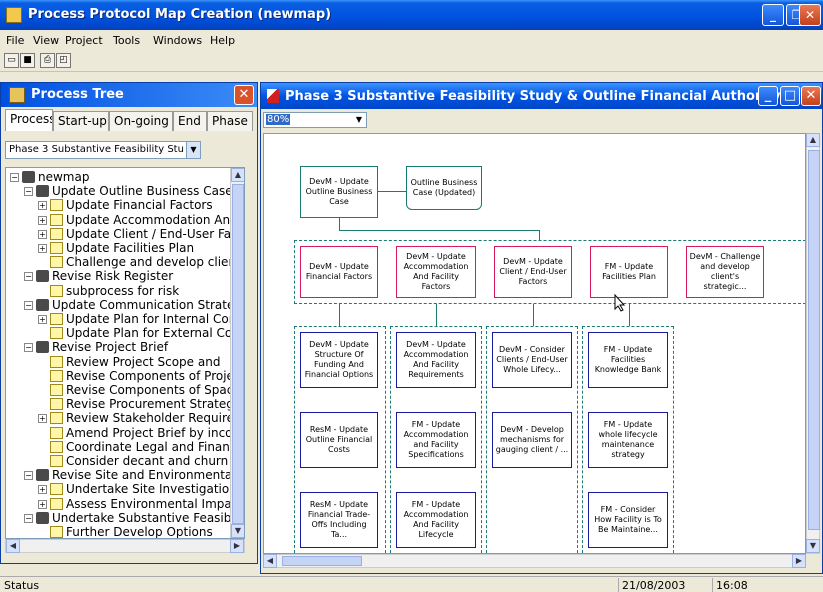  Describe the element at coordinates (244, 95) in the screenshot. I see `process-tree-close-button: ✕` at that location.